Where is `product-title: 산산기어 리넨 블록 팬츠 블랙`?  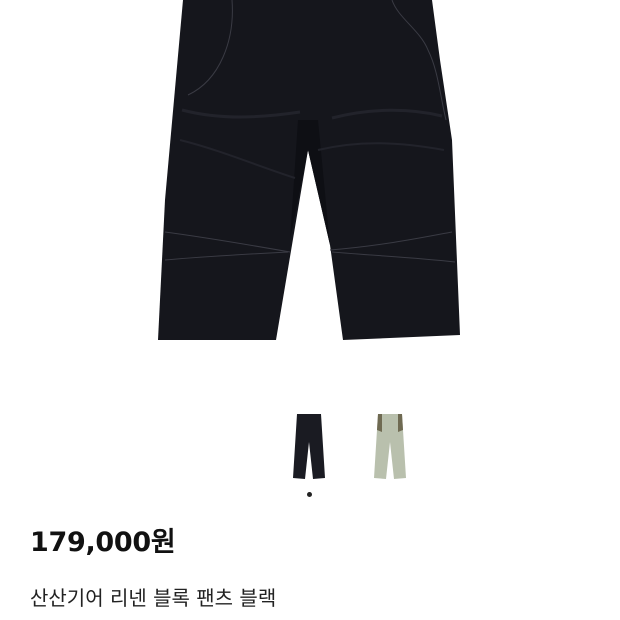 product-title: 산산기어 리넨 블록 팬츠 블랙 is located at coordinates (153, 598).